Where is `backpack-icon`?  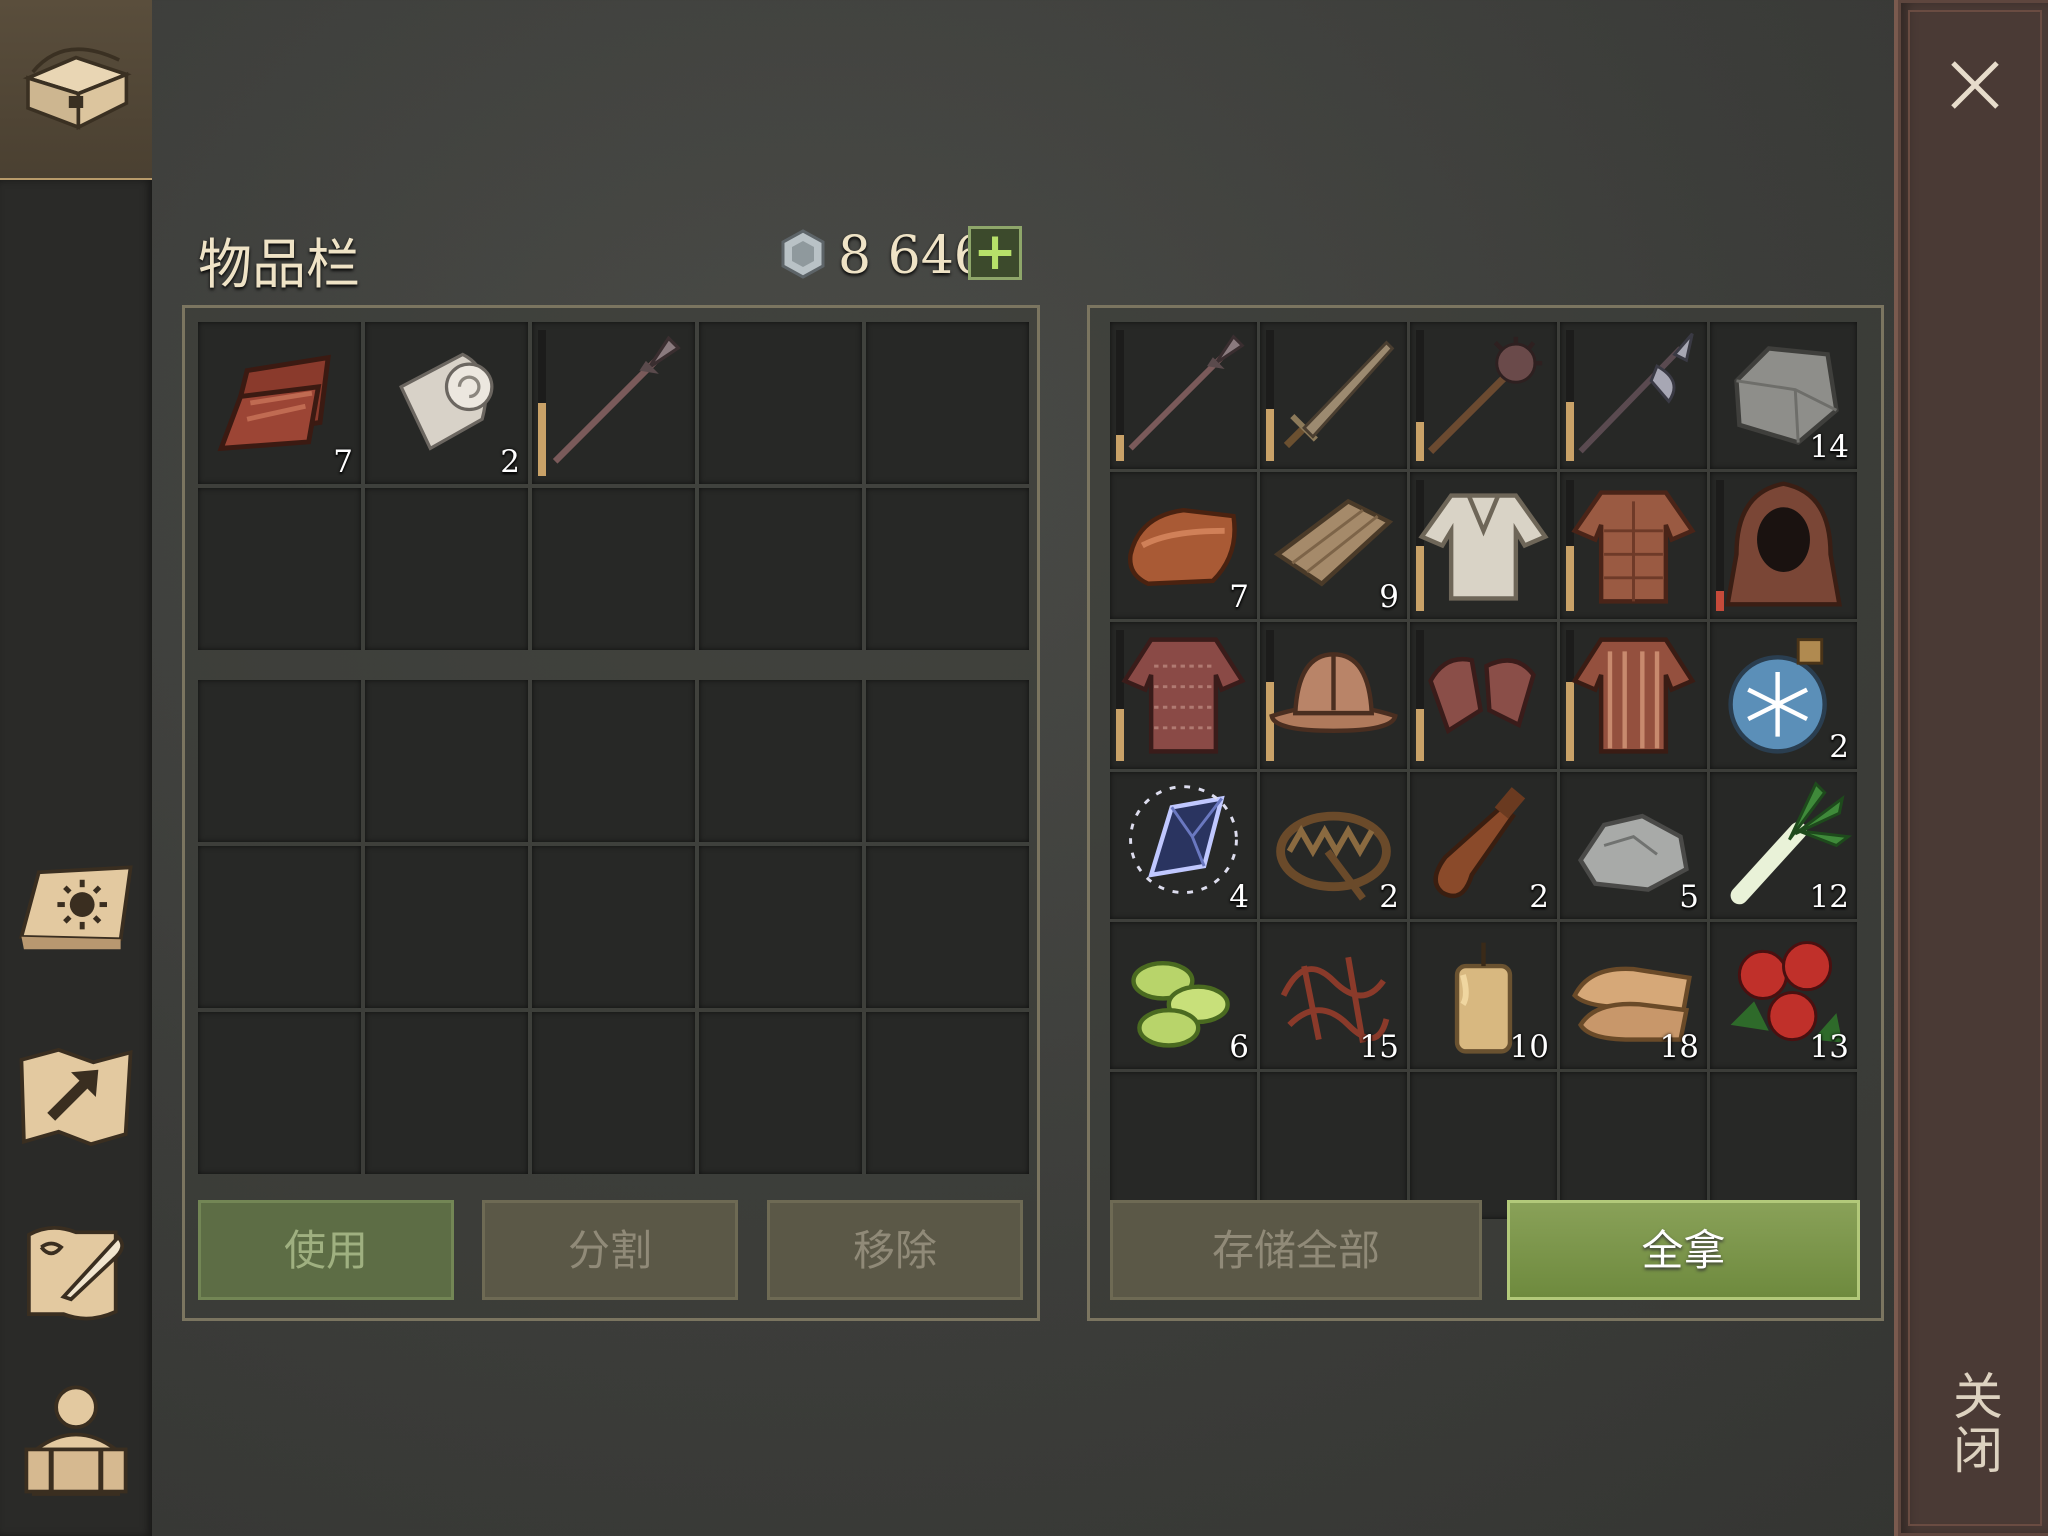 backpack-icon is located at coordinates (76, 1440).